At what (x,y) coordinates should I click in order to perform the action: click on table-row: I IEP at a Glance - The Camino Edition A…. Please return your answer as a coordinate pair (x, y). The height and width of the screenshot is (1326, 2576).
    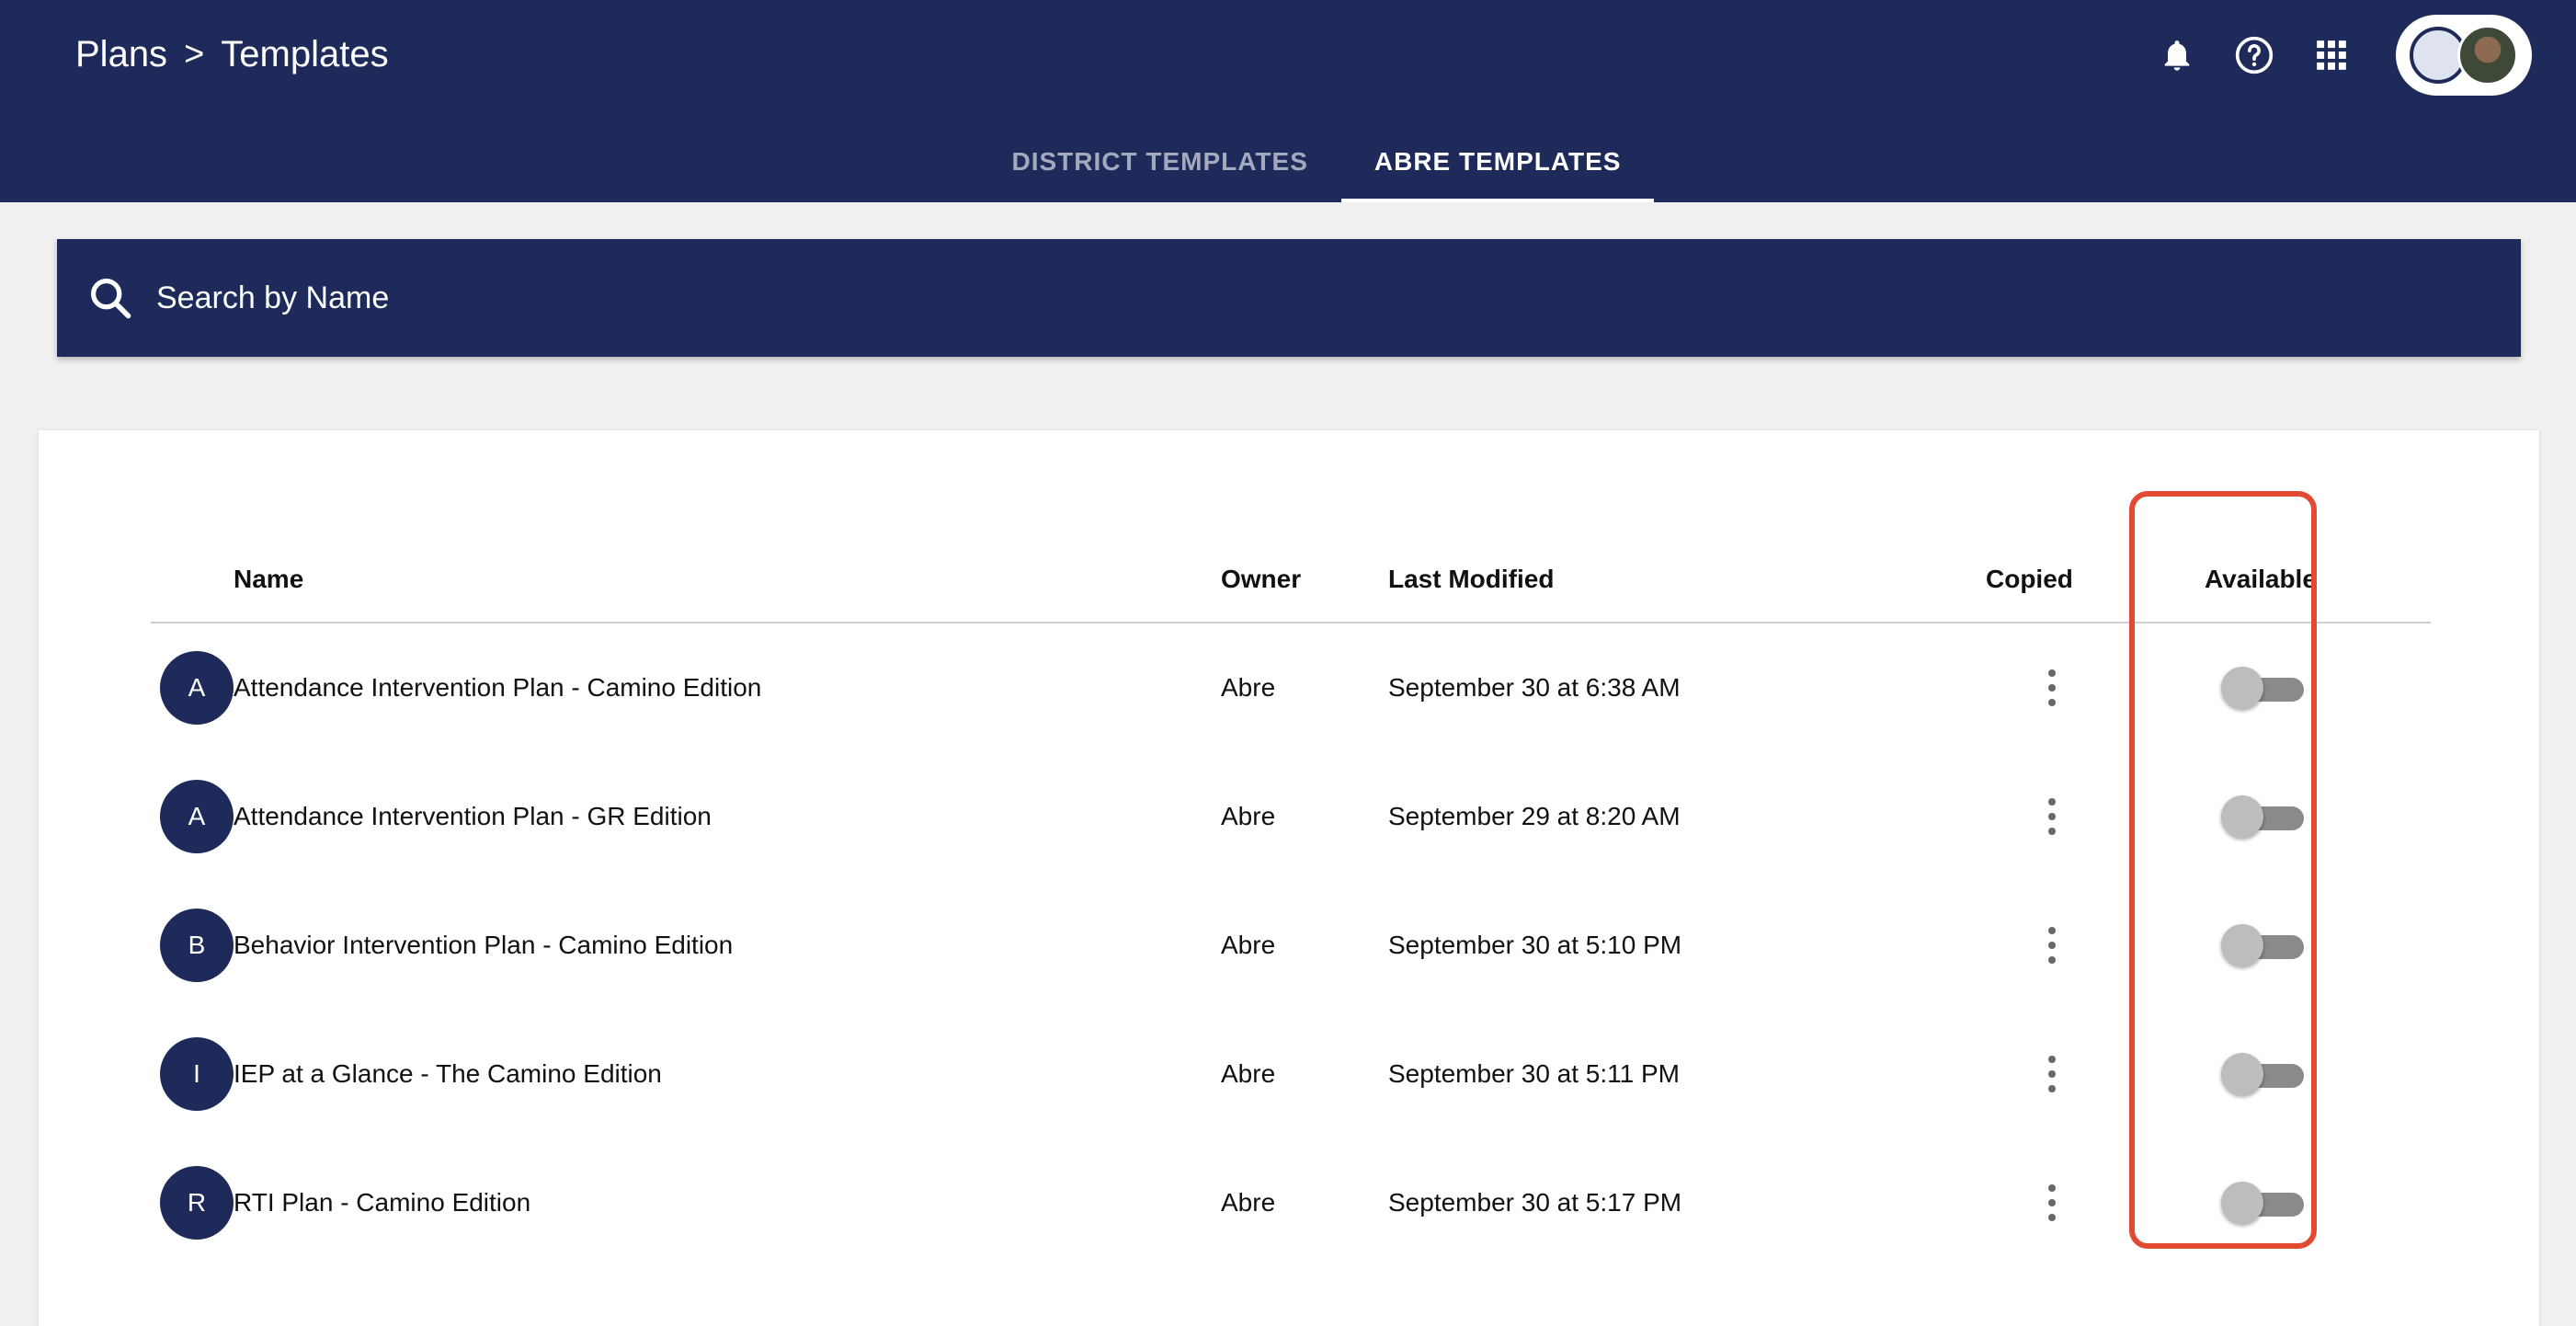
    Looking at the image, I should click on (1291, 1074).